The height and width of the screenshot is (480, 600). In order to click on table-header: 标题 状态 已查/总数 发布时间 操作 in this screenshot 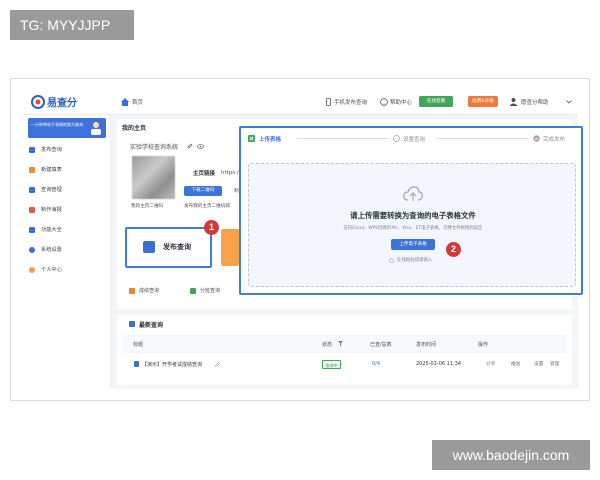, I will do `click(344, 344)`.